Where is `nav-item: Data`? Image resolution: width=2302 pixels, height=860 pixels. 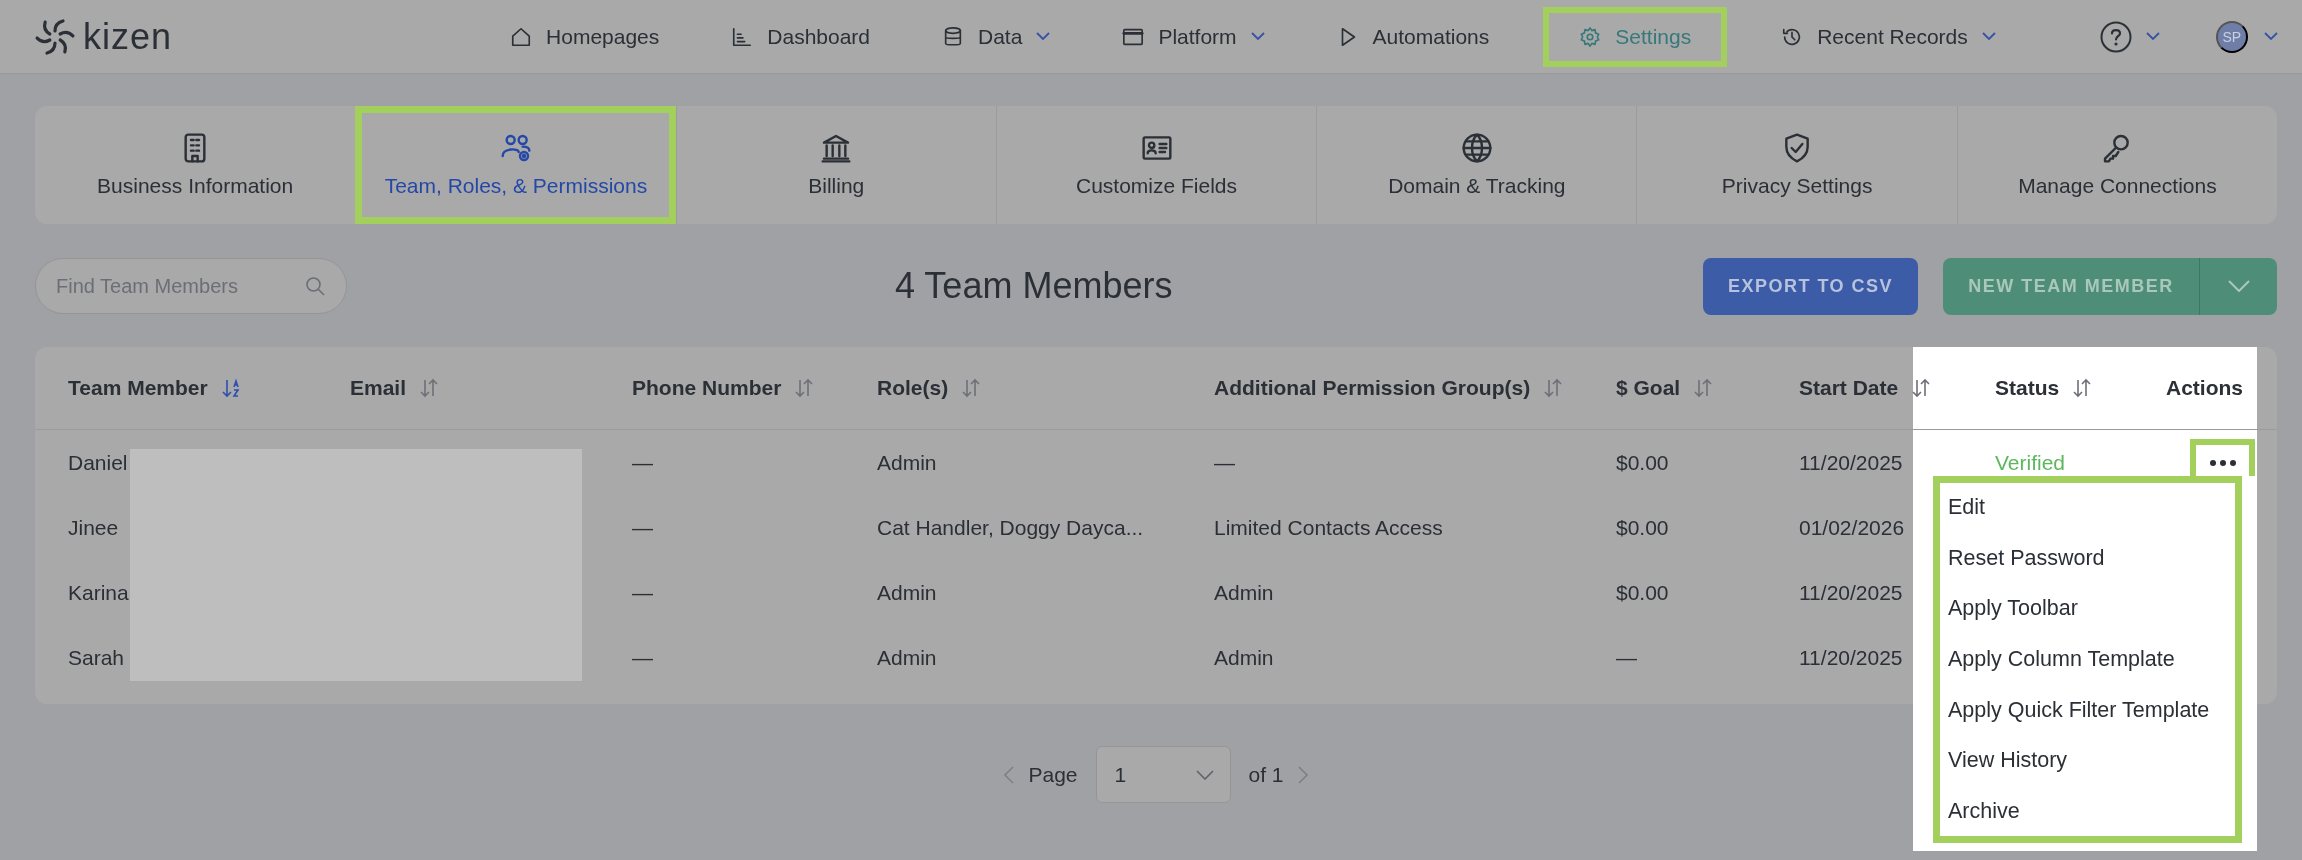
nav-item: Data is located at coordinates (996, 36).